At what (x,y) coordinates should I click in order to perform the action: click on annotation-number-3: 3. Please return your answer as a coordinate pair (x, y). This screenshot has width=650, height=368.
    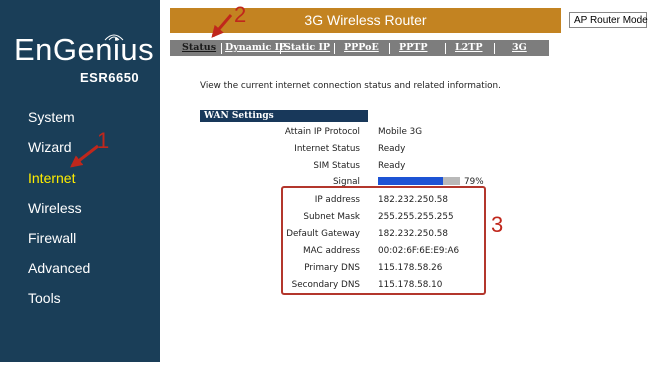
    Looking at the image, I should click on (497, 224).